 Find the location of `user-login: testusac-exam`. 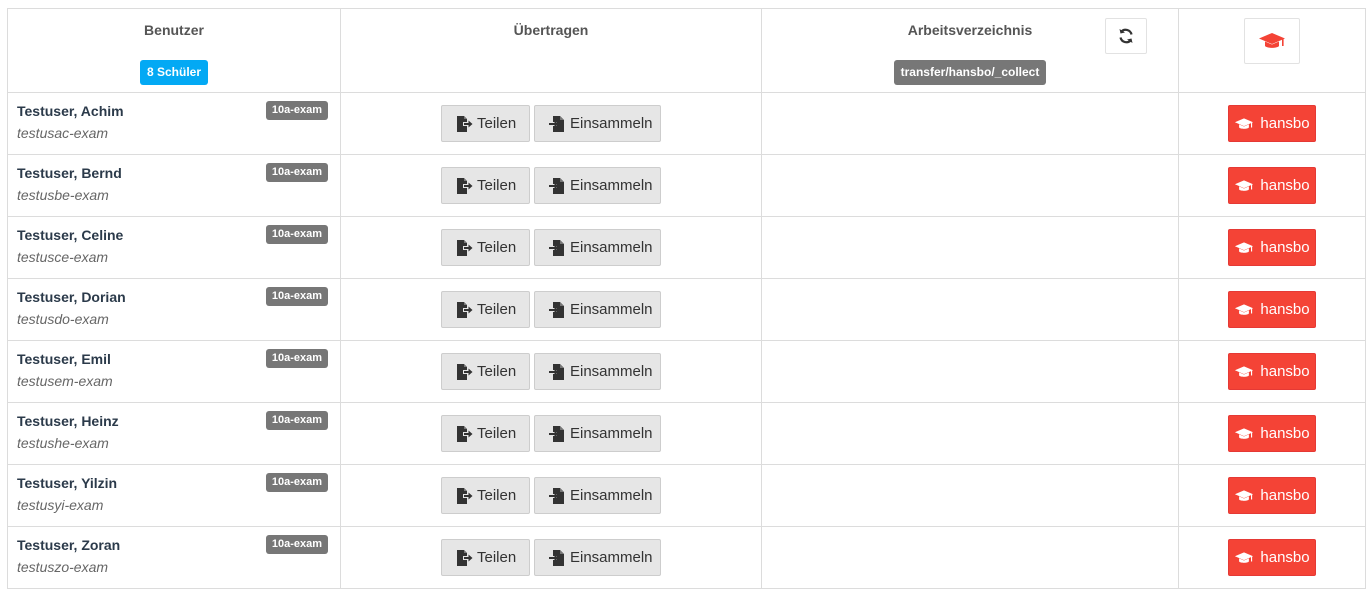

user-login: testusac-exam is located at coordinates (63, 133).